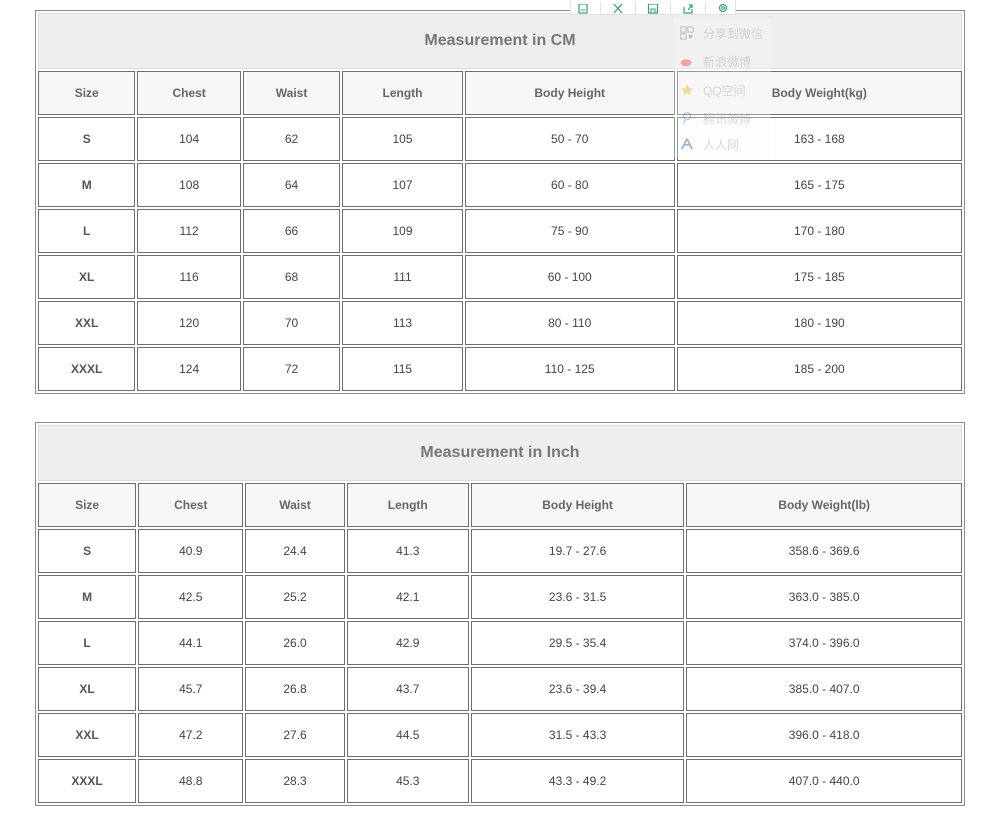 The image size is (991, 817). Describe the element at coordinates (87, 277) in the screenshot. I see `size-cell: XL` at that location.